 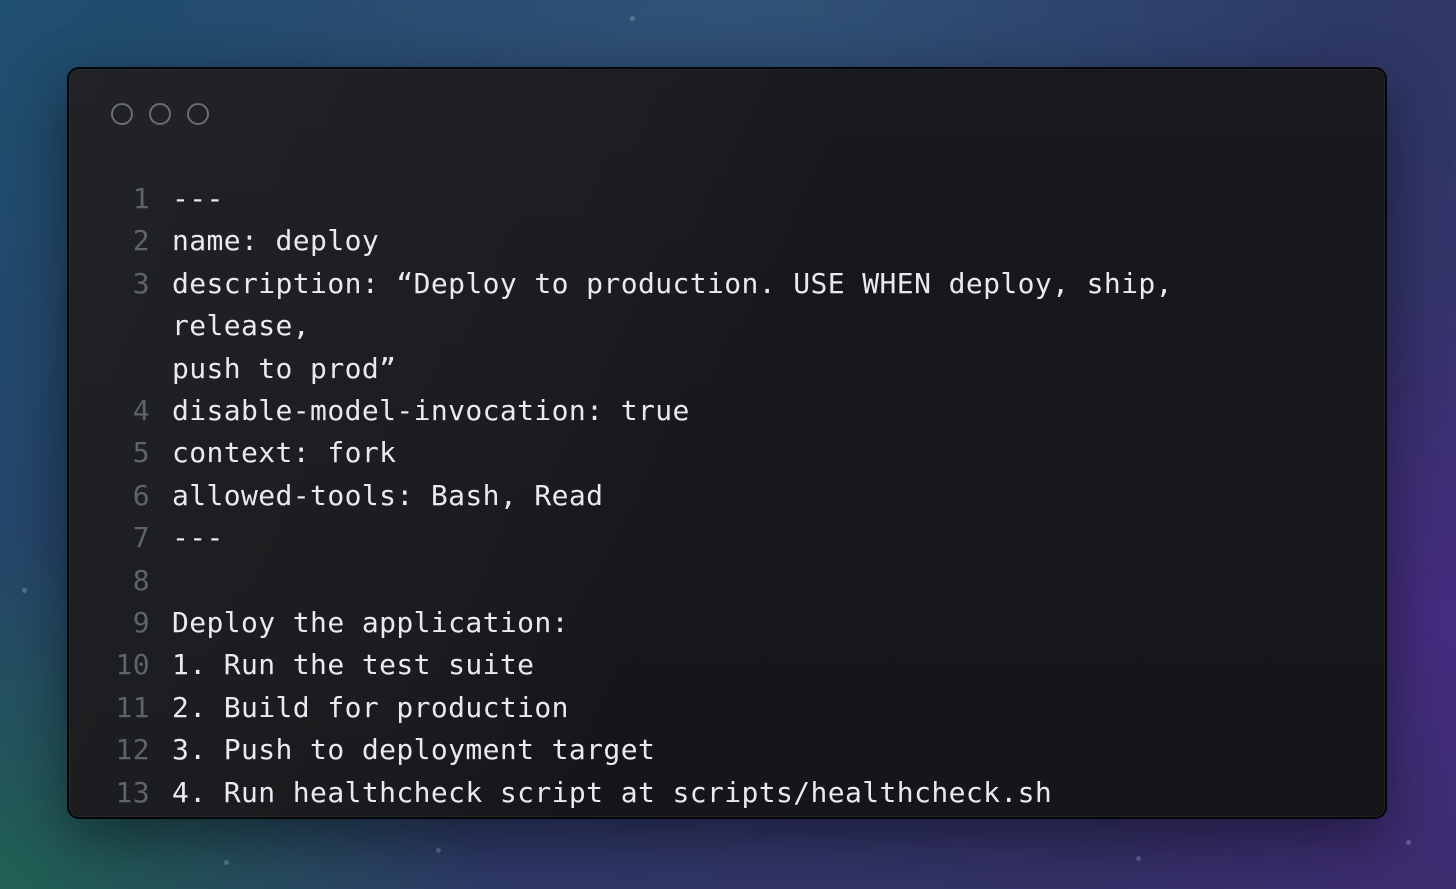 What do you see at coordinates (141, 580) in the screenshot?
I see `line-number: 8` at bounding box center [141, 580].